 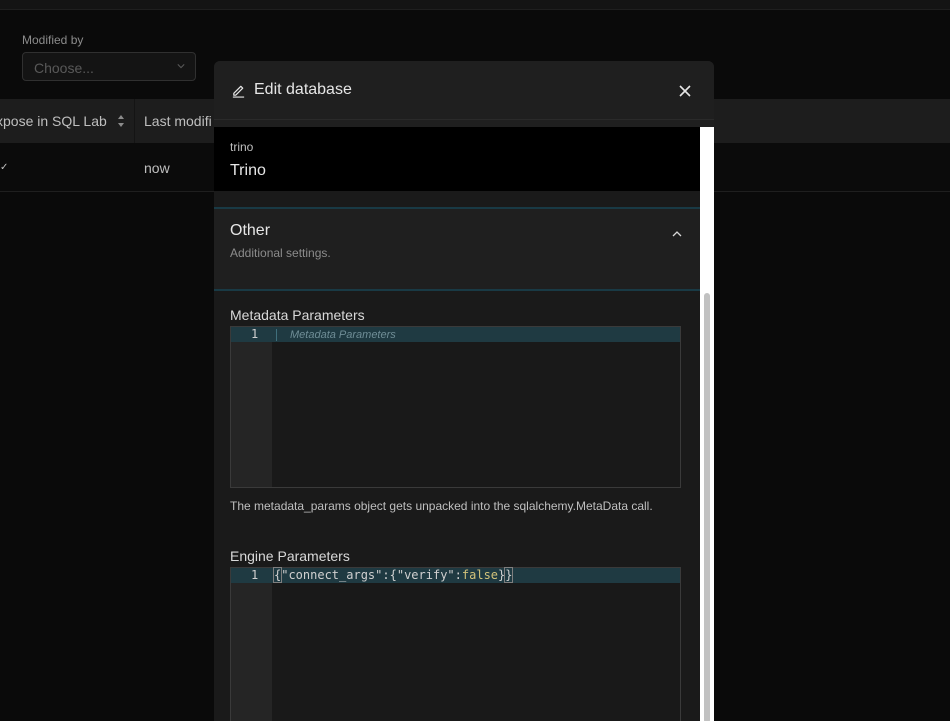 I want to click on engine-params-editor: 1 {"connect_args":{"verify":false}}, so click(x=455, y=644).